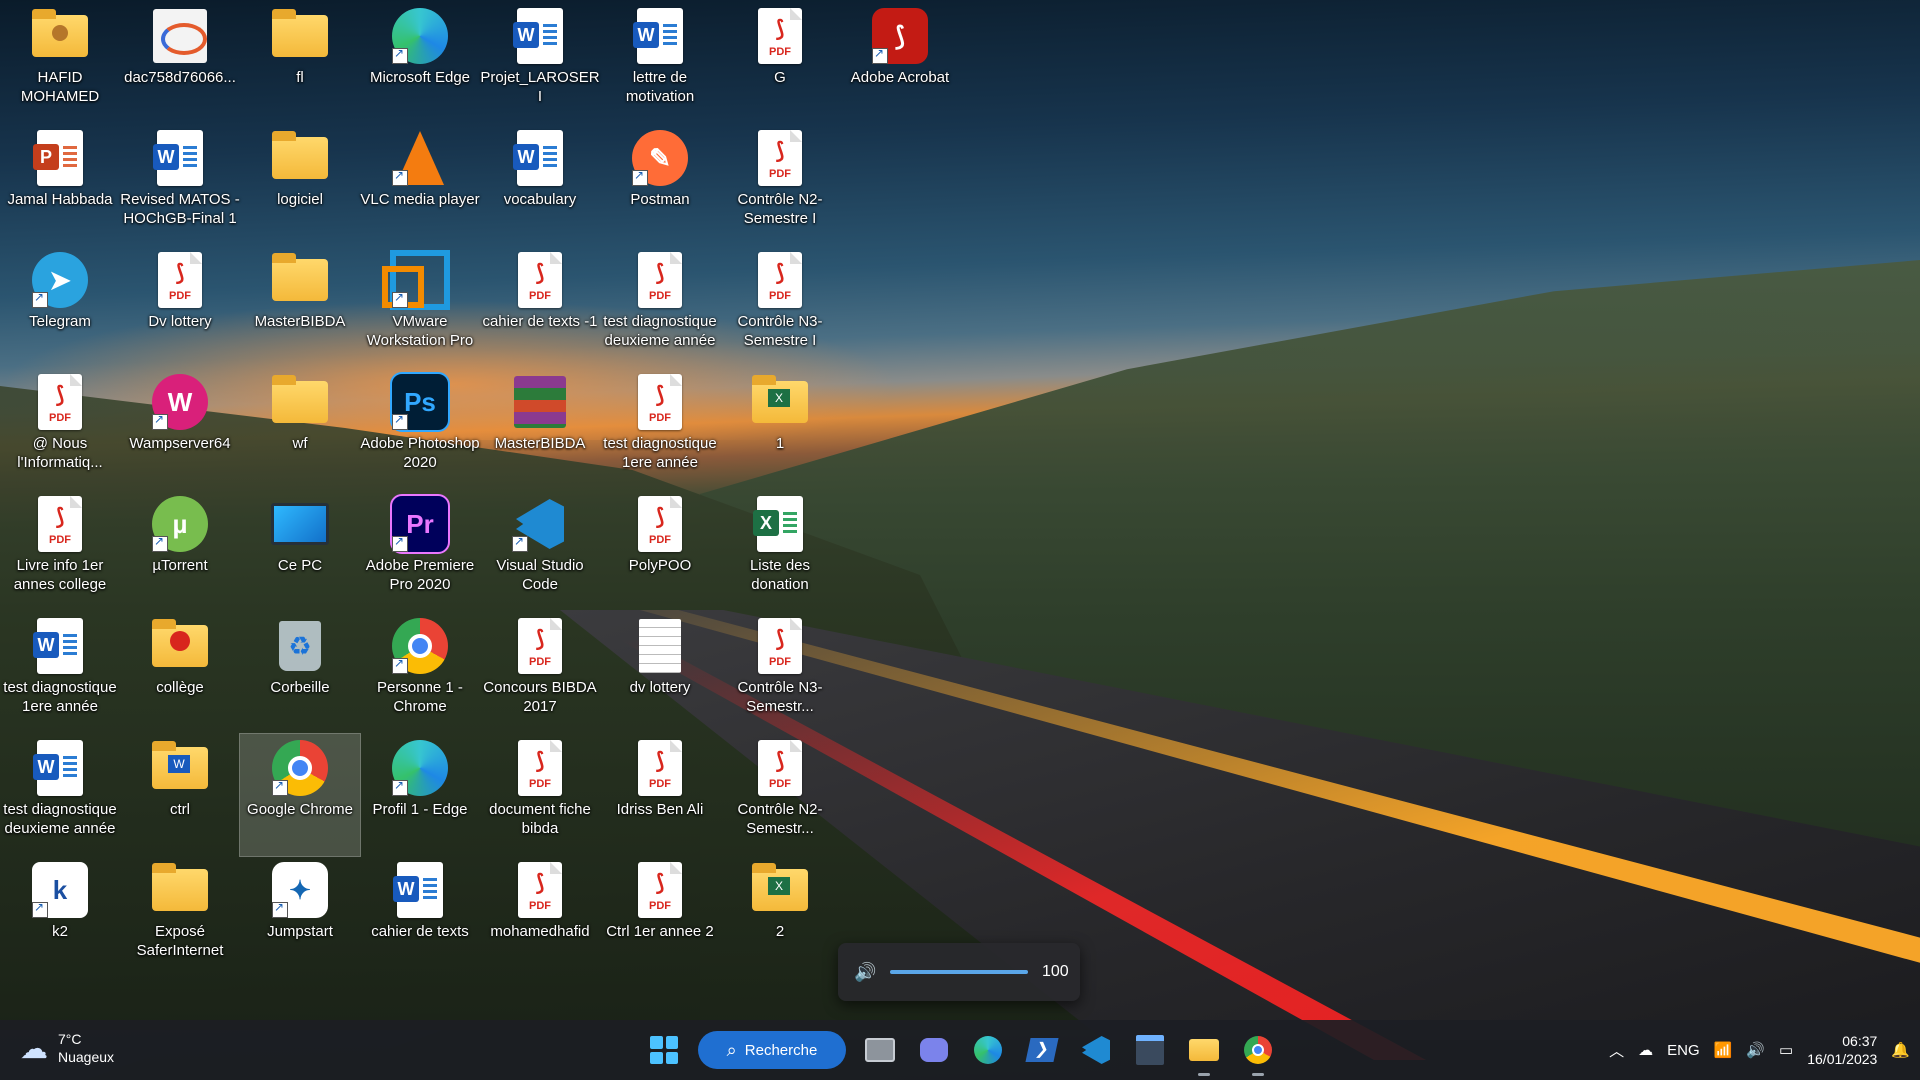 This screenshot has height=1080, width=1920. What do you see at coordinates (60, 917) in the screenshot?
I see `desktop-icon: k k2` at bounding box center [60, 917].